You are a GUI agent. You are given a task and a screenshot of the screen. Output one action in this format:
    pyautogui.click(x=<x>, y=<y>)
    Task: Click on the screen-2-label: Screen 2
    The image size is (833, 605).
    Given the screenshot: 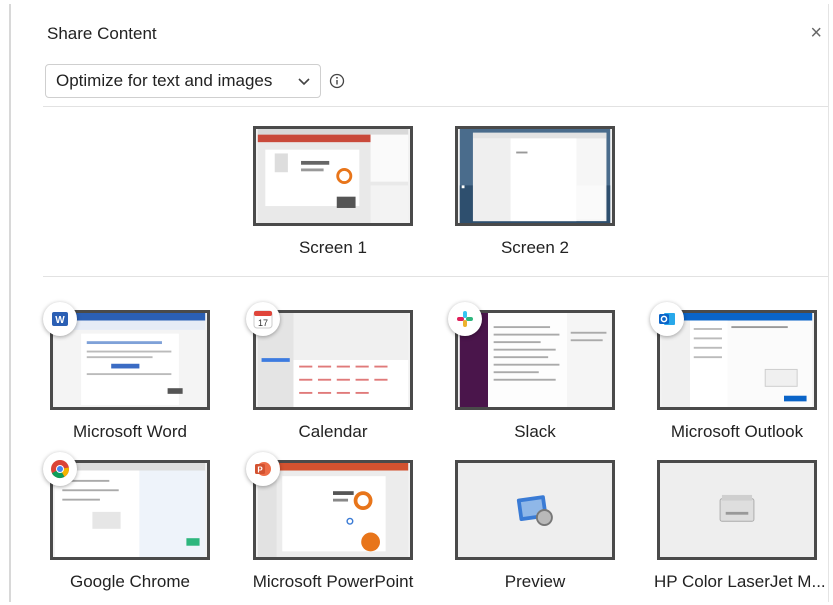 What is the action you would take?
    pyautogui.click(x=535, y=247)
    